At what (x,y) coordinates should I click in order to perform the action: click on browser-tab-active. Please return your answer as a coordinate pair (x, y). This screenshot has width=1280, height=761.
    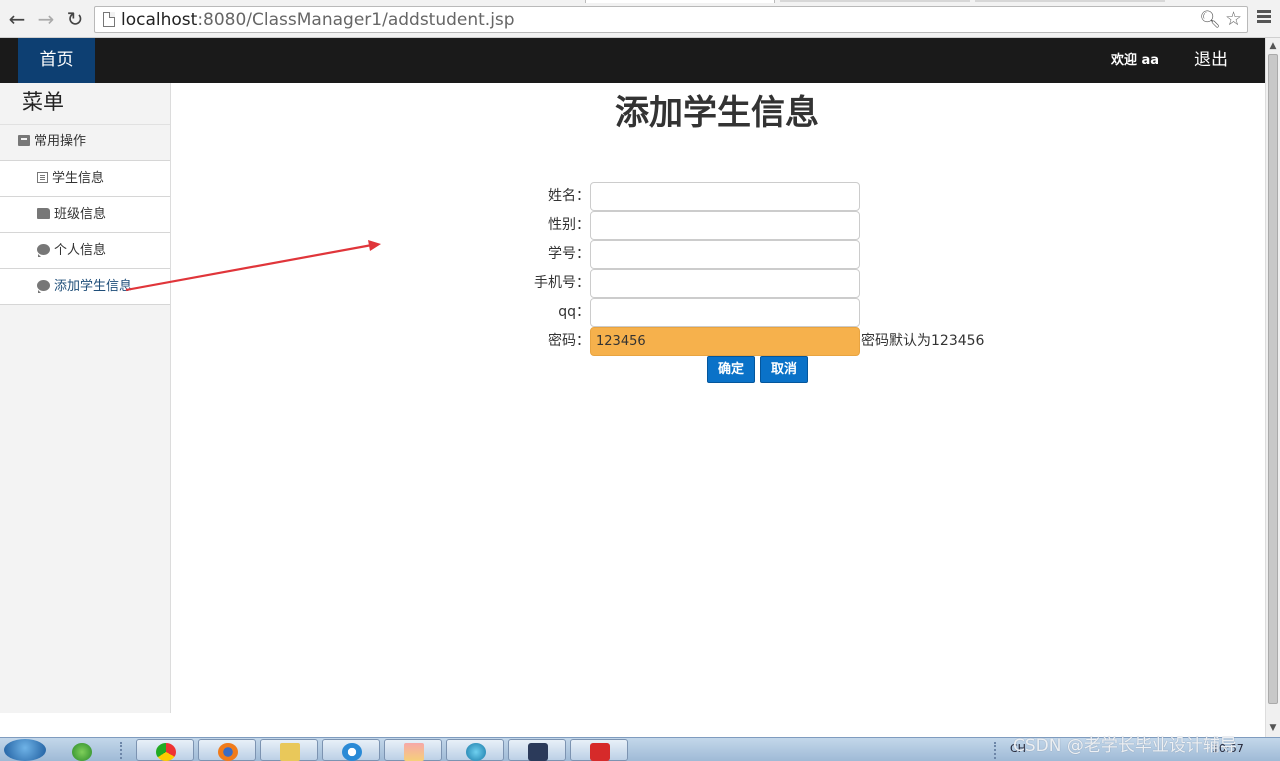
    Looking at the image, I should click on (680, 1).